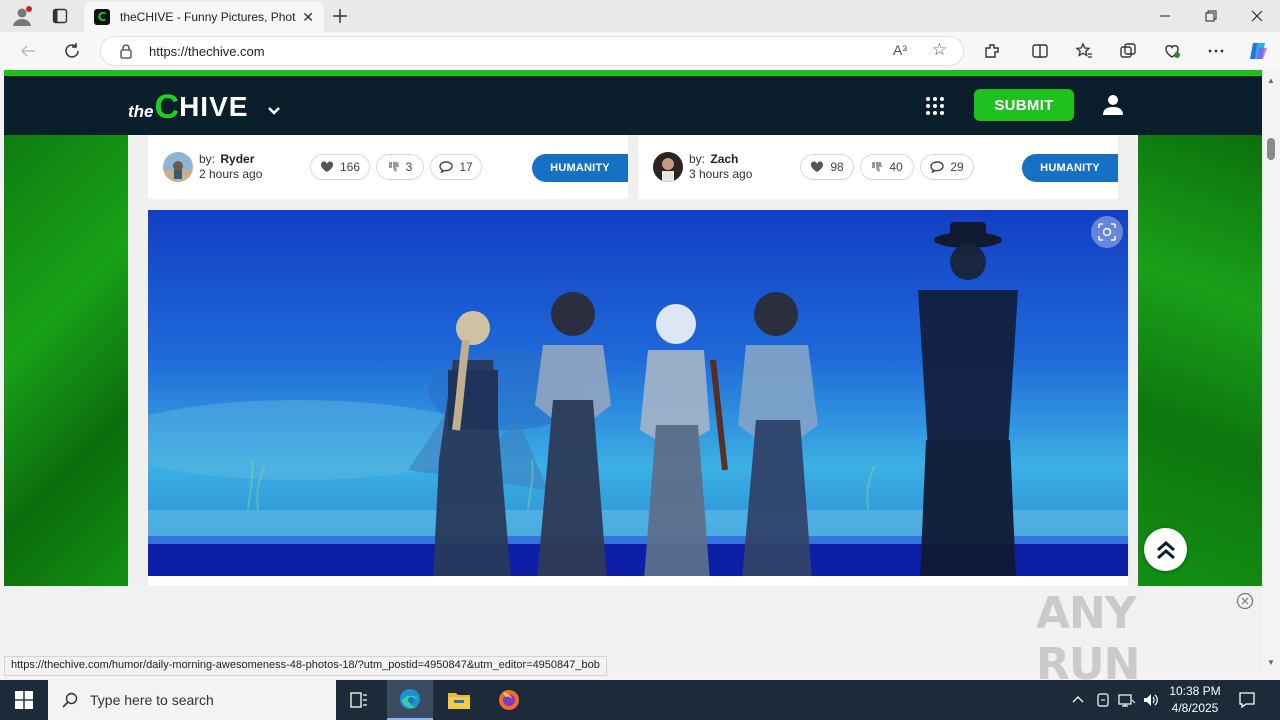 The height and width of the screenshot is (720, 1280). Describe the element at coordinates (1195, 691) in the screenshot. I see `clock-time: 10:38 PM` at that location.